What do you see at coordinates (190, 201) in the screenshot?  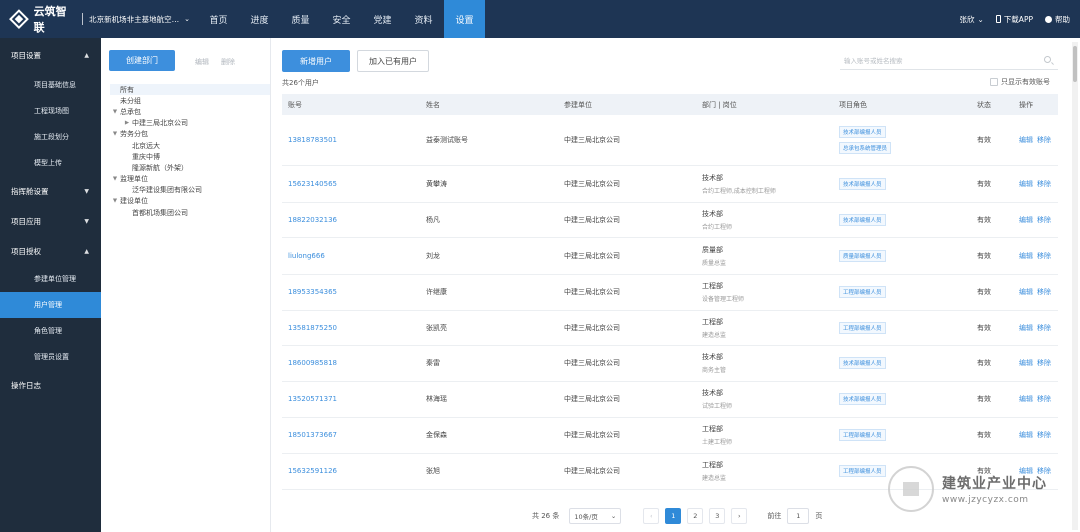 I see `tree-node: ▼ 建设单位` at bounding box center [190, 201].